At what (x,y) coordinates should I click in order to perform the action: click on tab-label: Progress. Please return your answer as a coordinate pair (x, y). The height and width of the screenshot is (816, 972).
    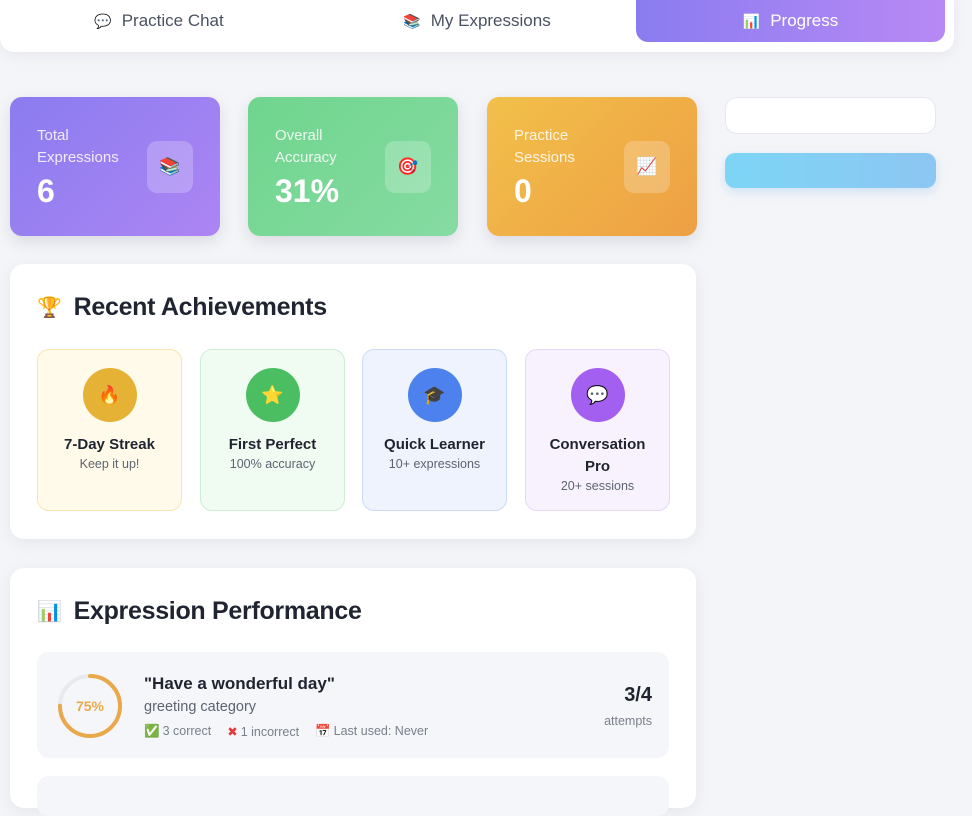
    Looking at the image, I should click on (804, 20).